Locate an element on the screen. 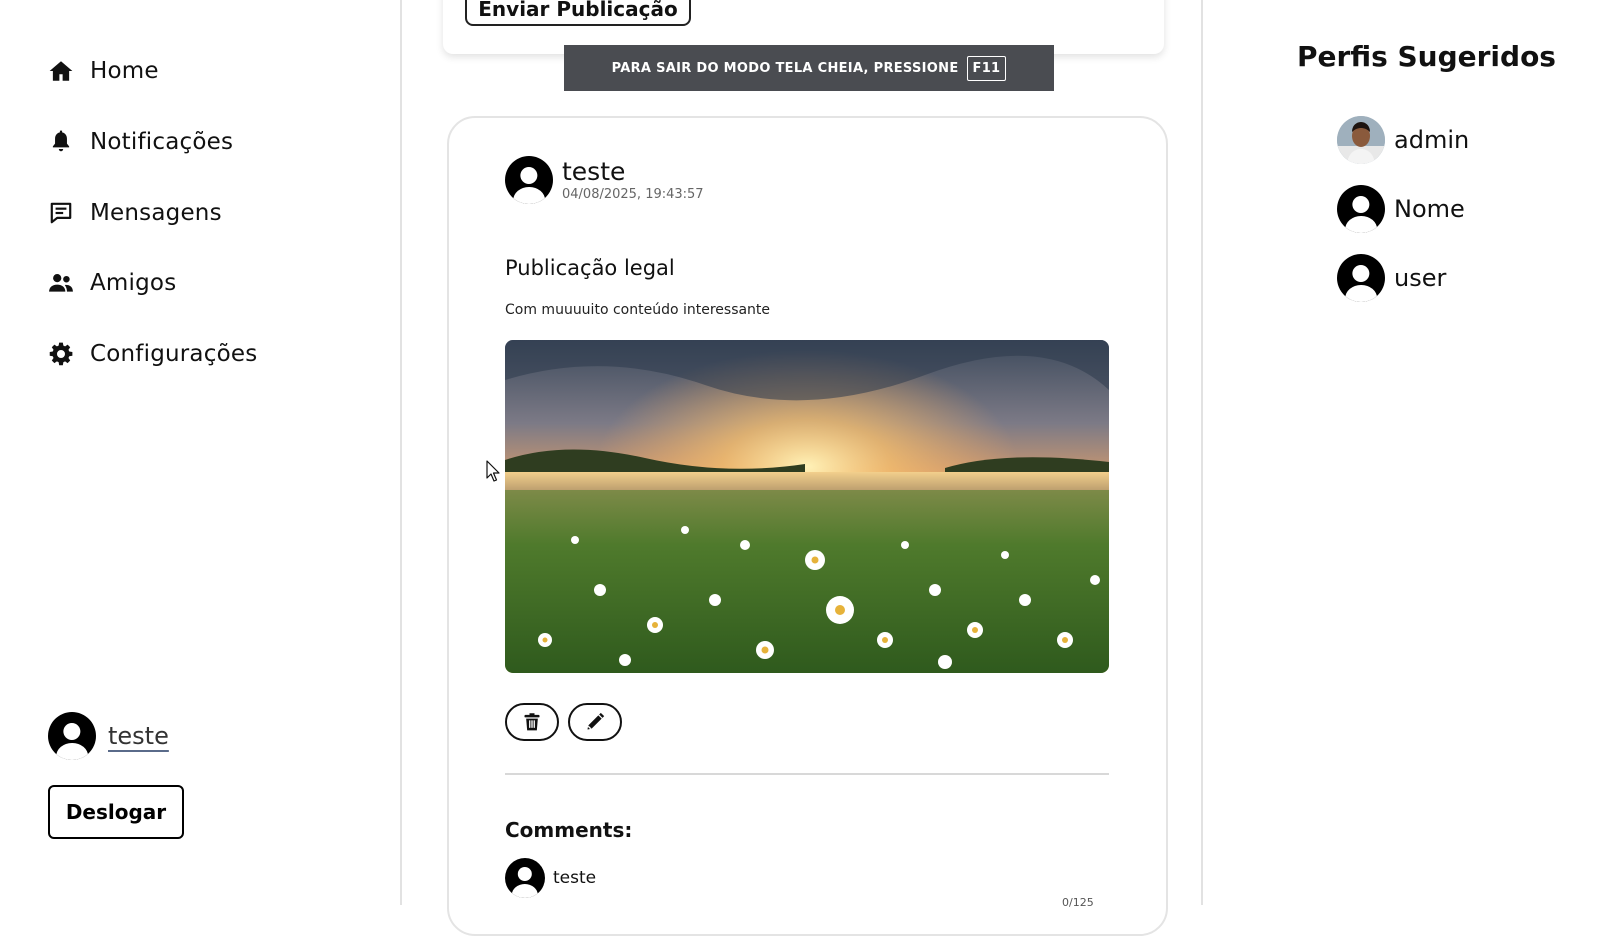 The height and width of the screenshot is (936, 1600). sidebar-item-label: Home is located at coordinates (124, 71).